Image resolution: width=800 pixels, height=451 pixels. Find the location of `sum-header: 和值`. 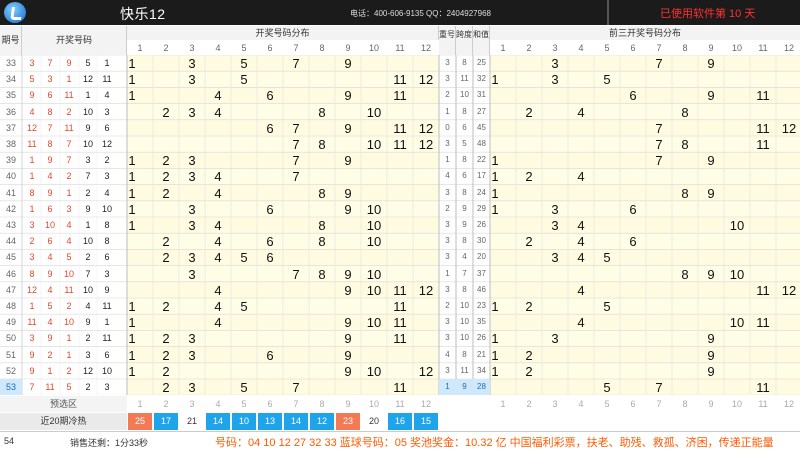

sum-header: 和值 is located at coordinates (481, 40).